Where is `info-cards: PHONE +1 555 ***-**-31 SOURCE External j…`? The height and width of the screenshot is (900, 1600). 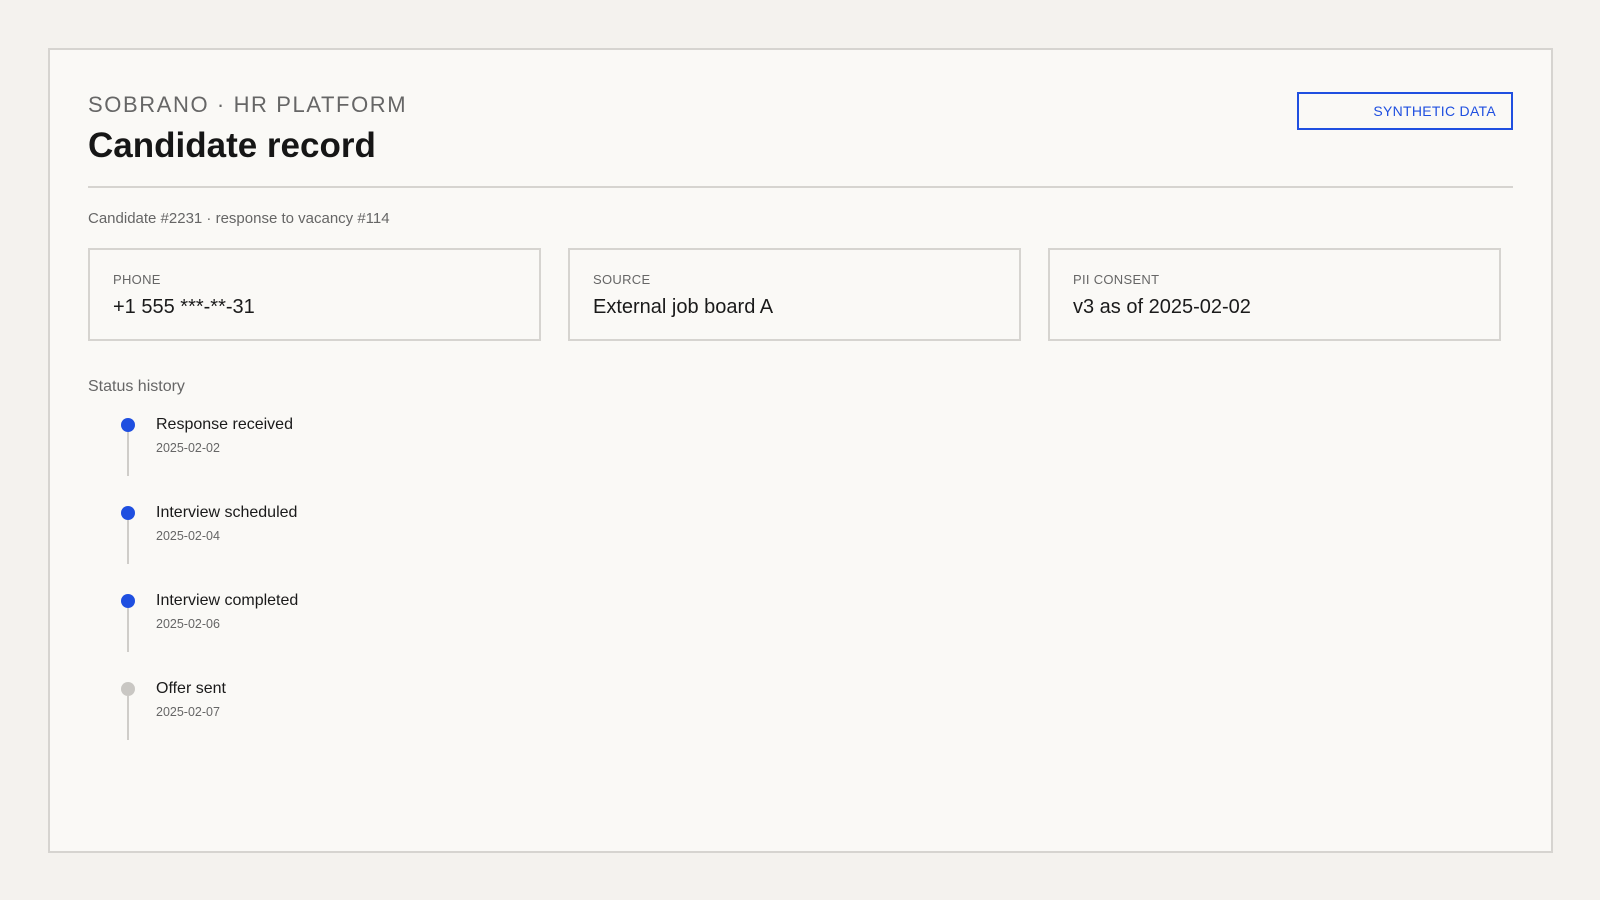
info-cards: PHONE +1 555 ***-**-31 SOURCE External j… is located at coordinates (794, 294).